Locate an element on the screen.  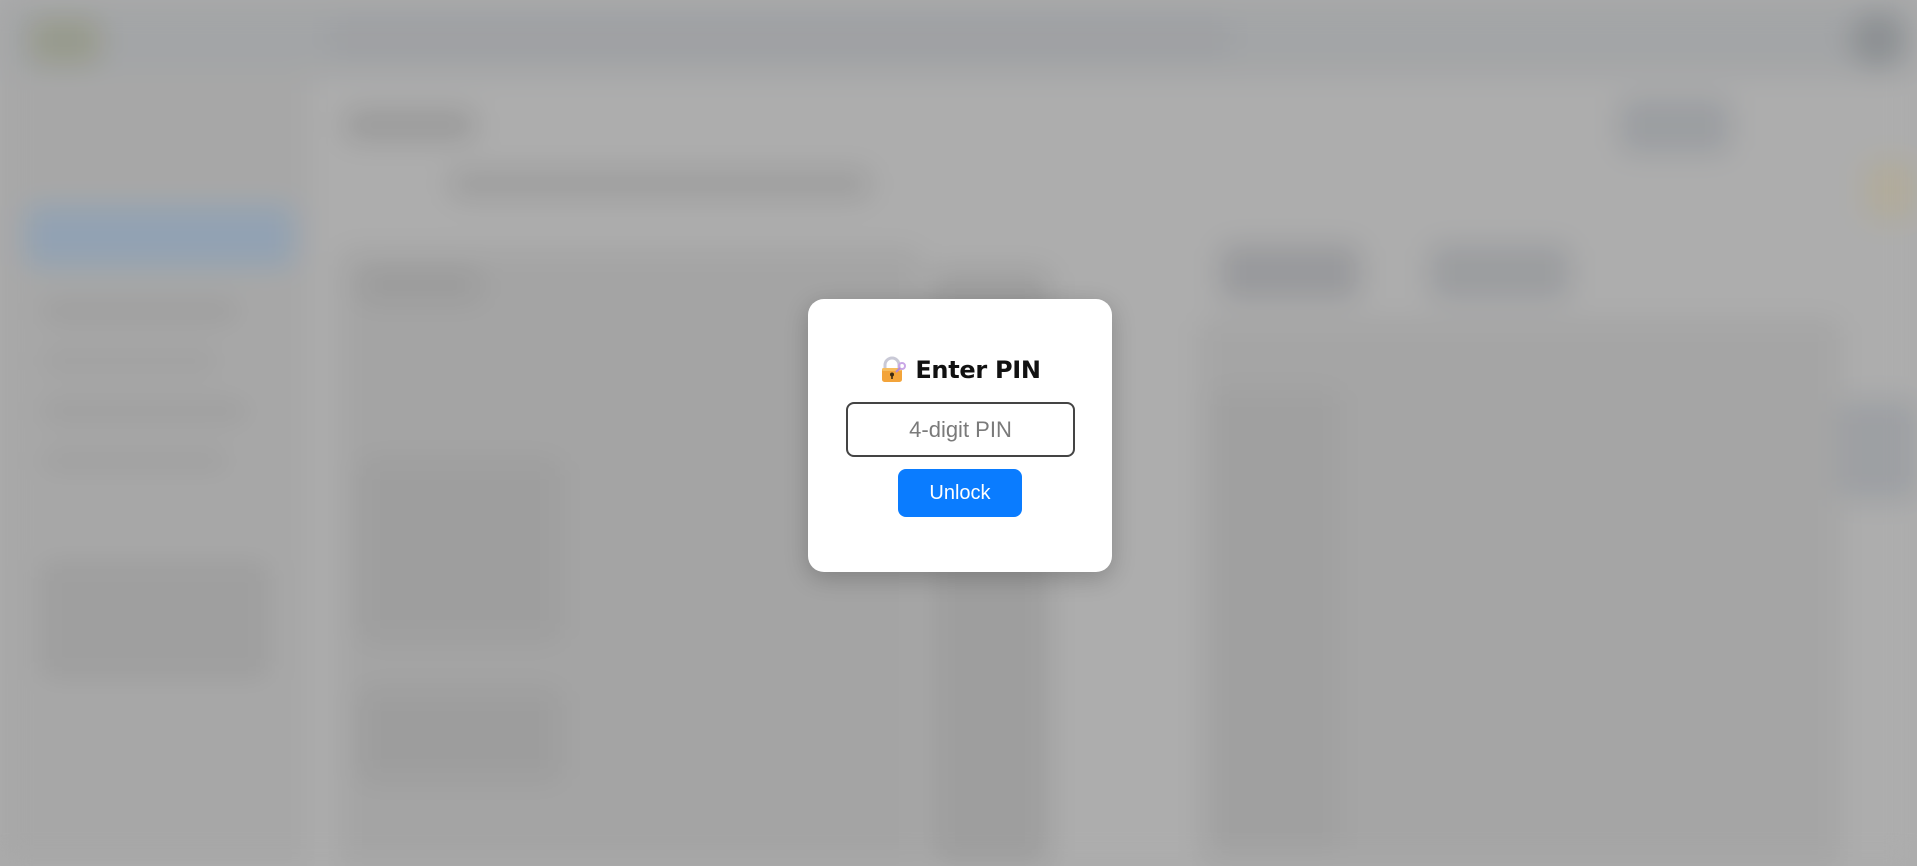
dialog-header: Enter PIN is located at coordinates (960, 370).